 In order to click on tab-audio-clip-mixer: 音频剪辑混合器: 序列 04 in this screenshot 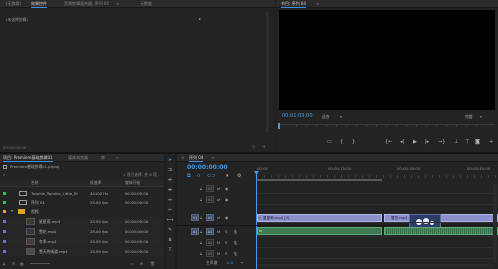, I will do `click(86, 4)`.